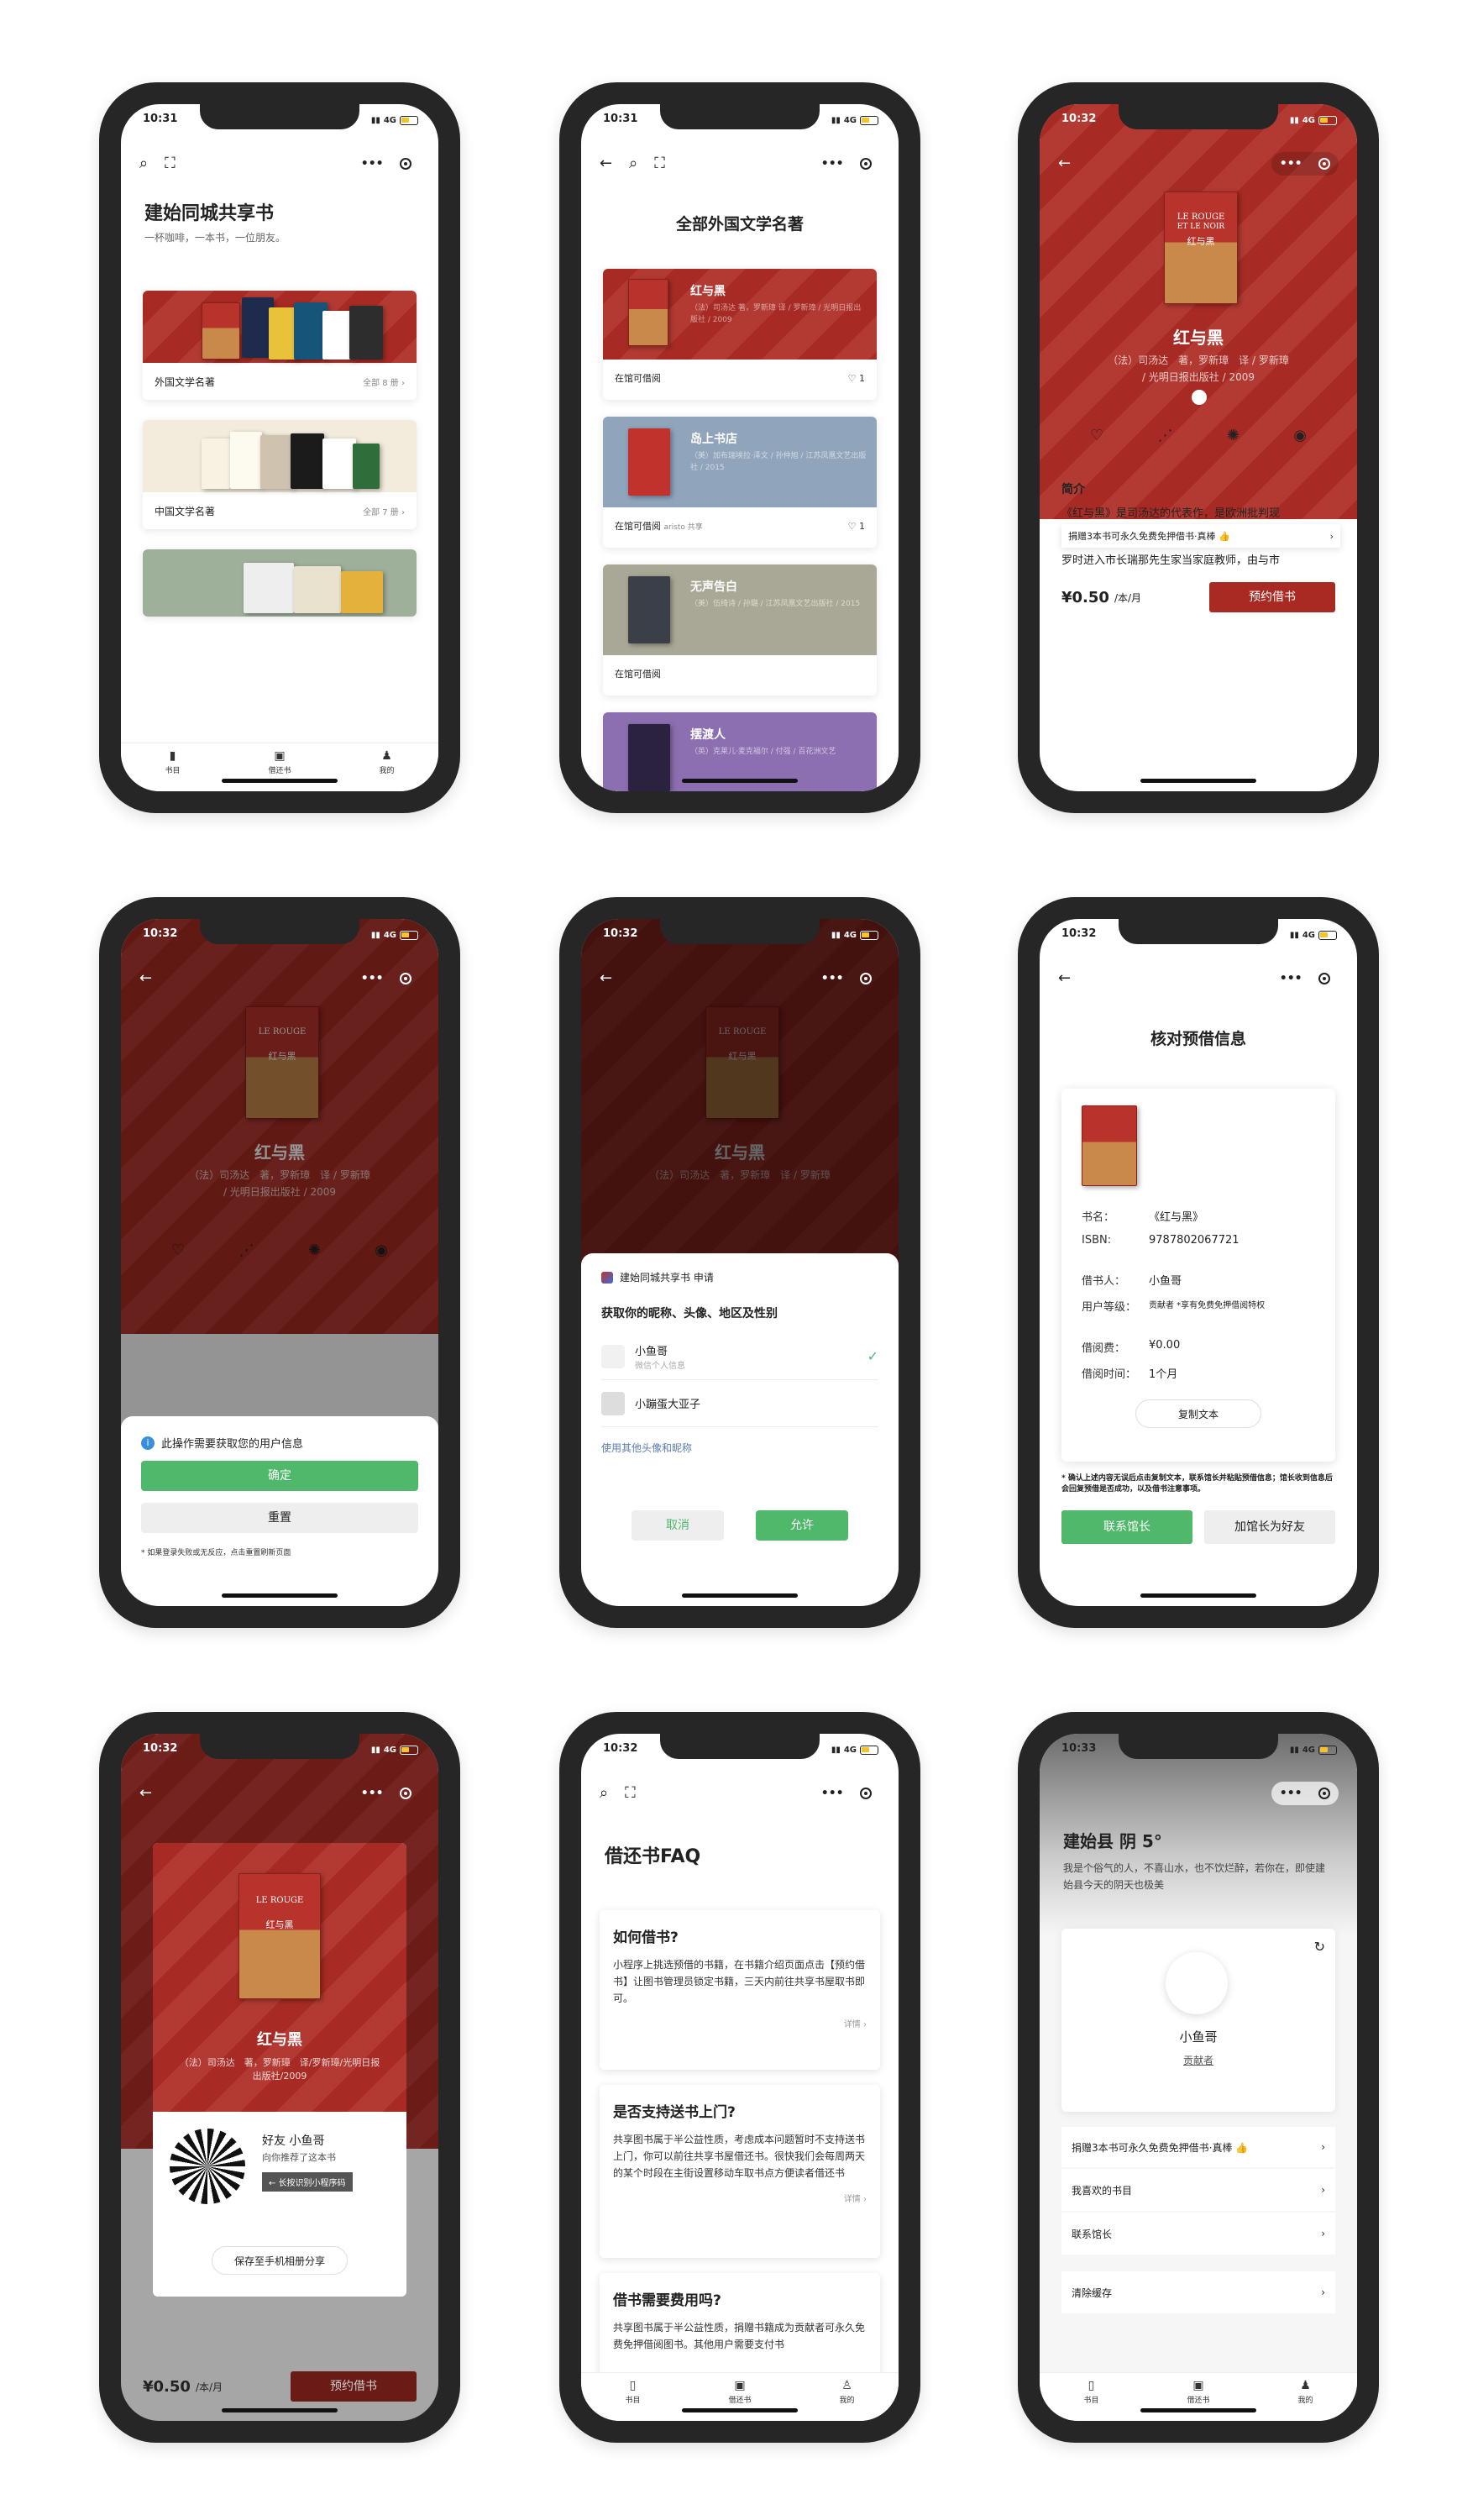 The width and height of the screenshot is (1478, 2520). Describe the element at coordinates (1194, 1876) in the screenshot. I see `weather-quote: 我是个俗气的人，不喜山水，也不饮烂醉，若你在，即使建始县今天的阴天也极美` at that location.